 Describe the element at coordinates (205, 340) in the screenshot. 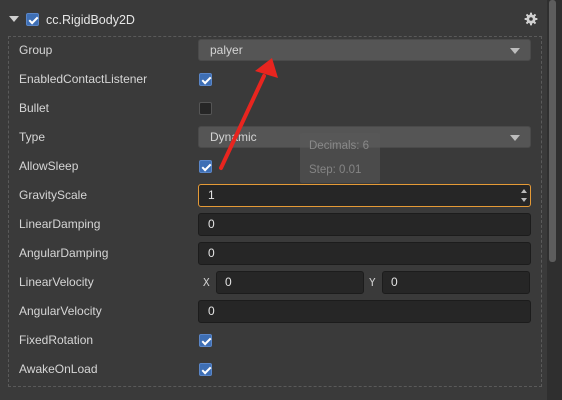

I see `fixed-rotation-checkbox` at that location.